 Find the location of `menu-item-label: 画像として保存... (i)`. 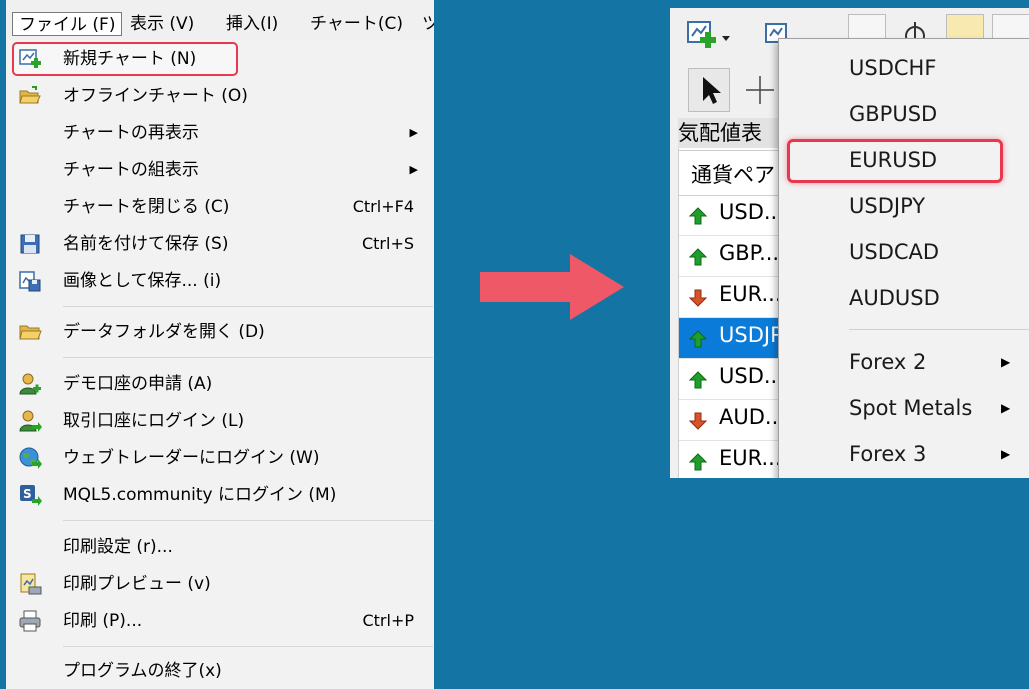

menu-item-label: 画像として保存... (i) is located at coordinates (142, 281).